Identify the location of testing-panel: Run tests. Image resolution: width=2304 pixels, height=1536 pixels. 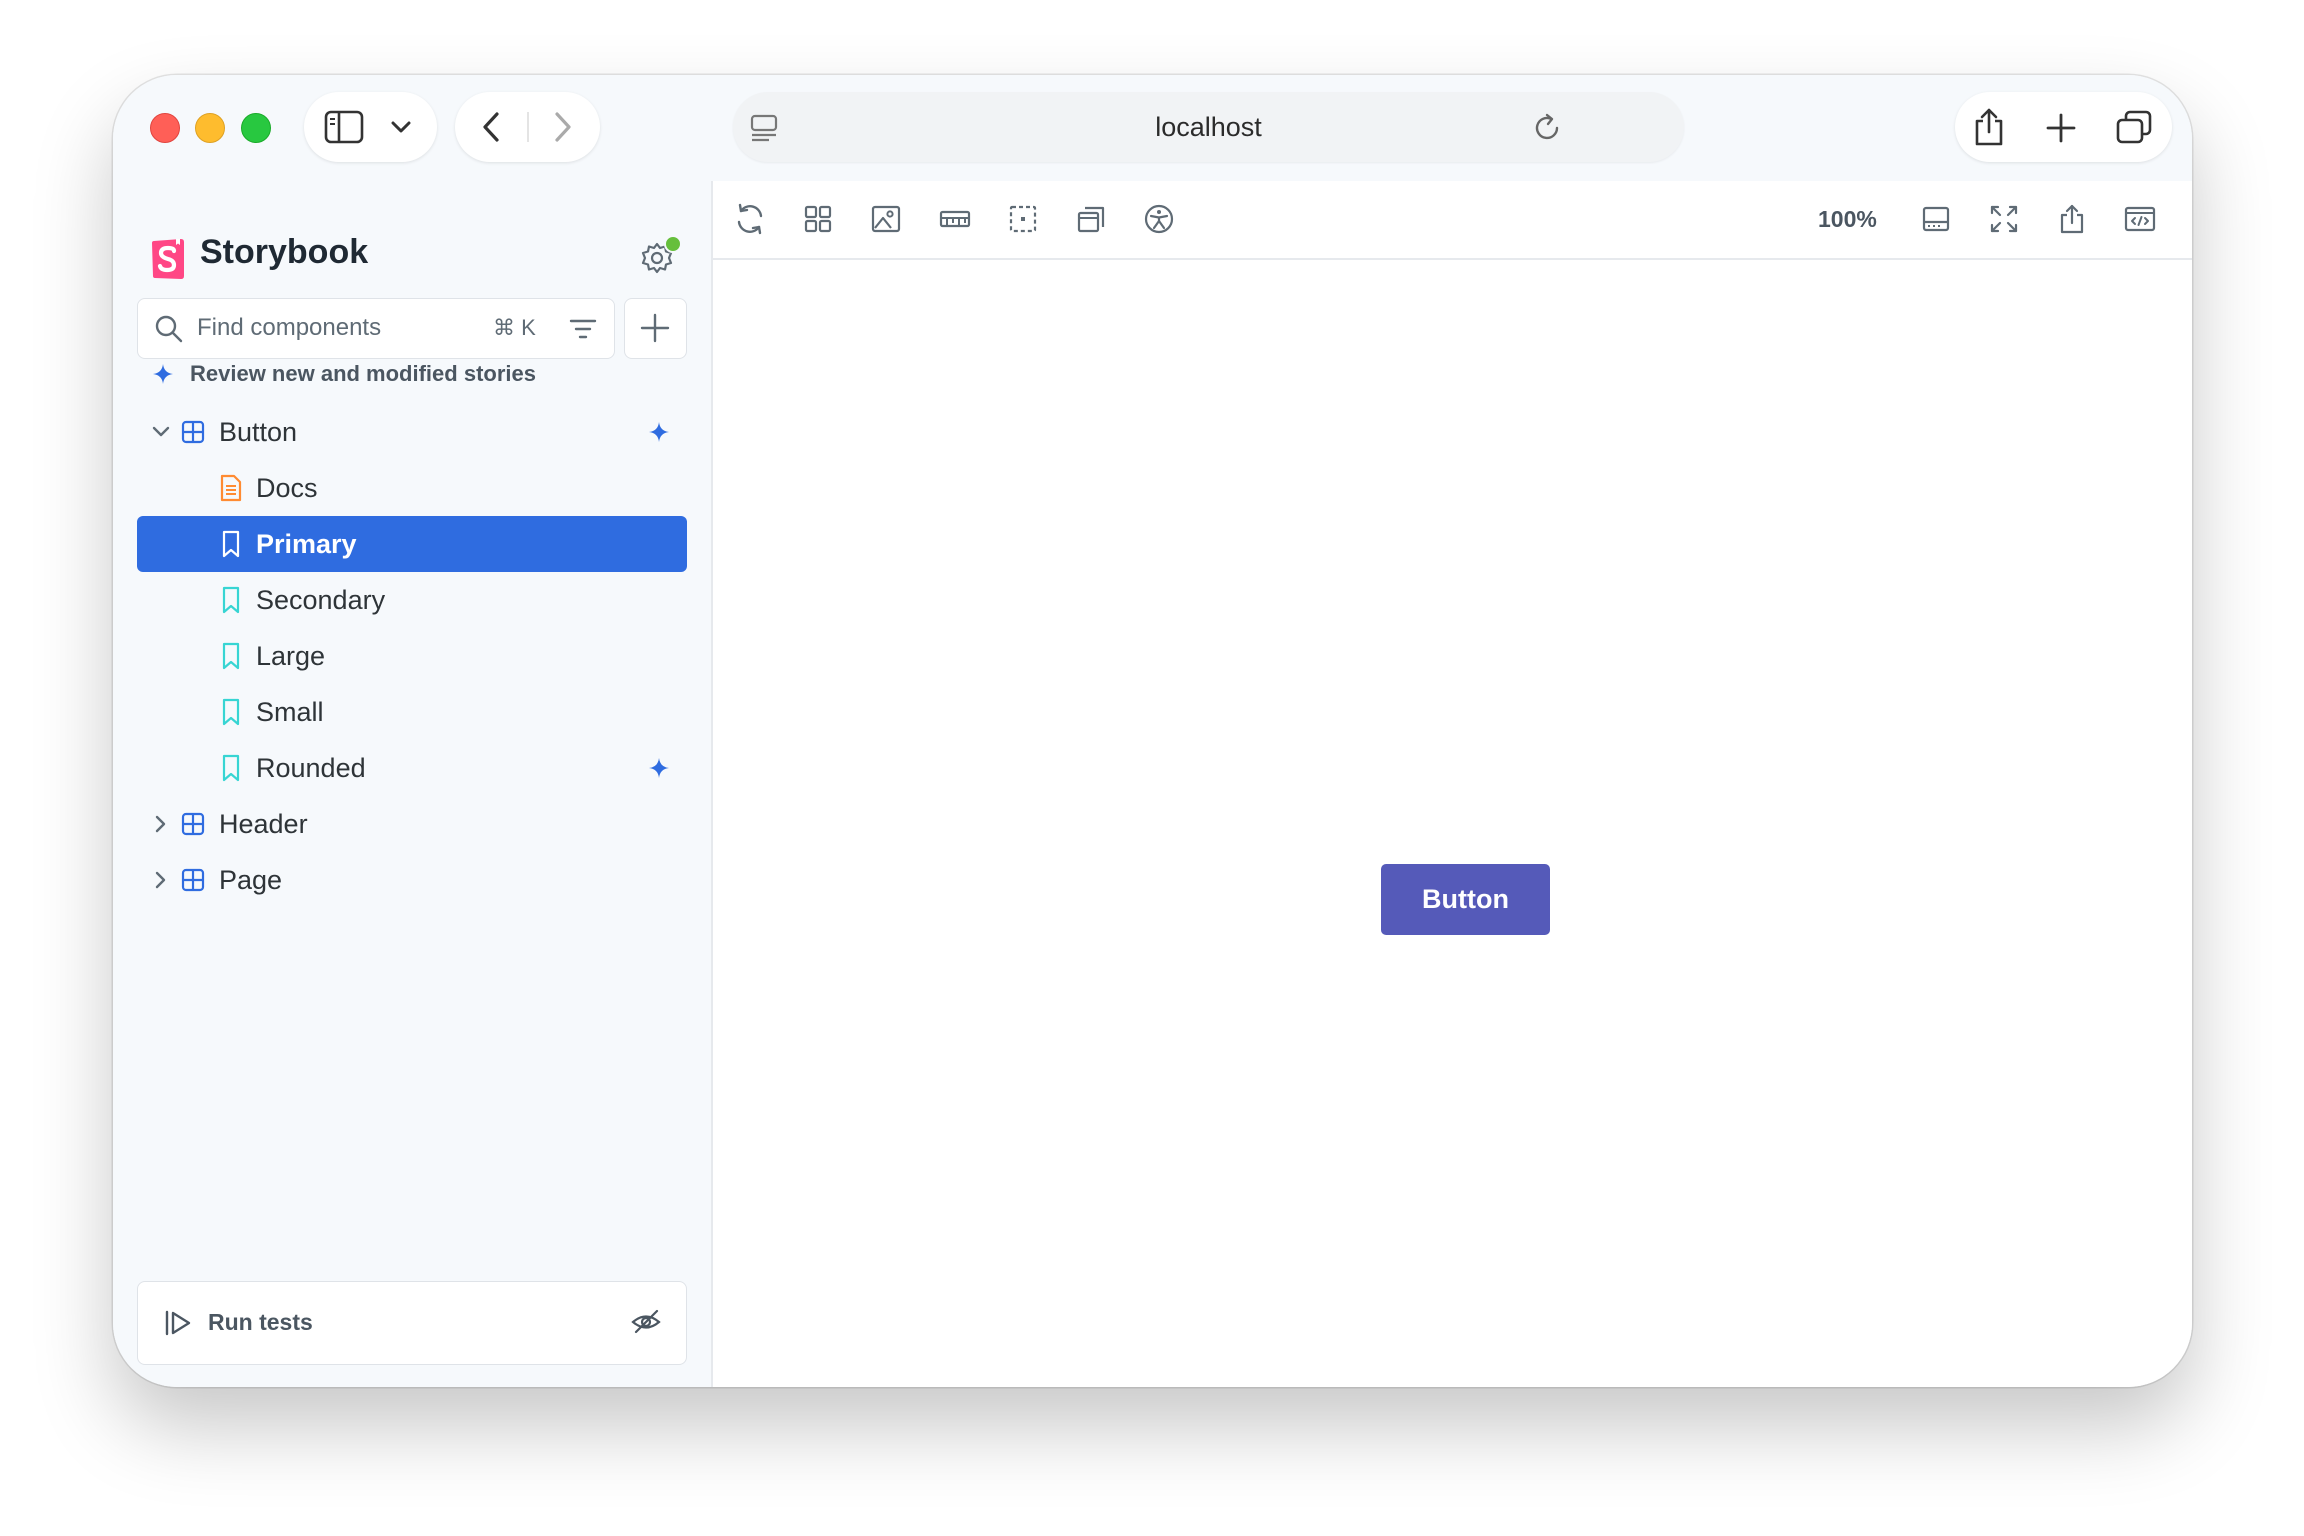
(412, 1323).